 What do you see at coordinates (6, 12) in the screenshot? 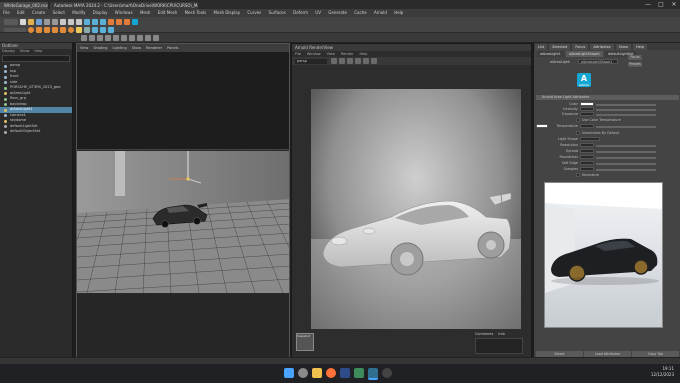
I see `menu-file: File` at bounding box center [6, 12].